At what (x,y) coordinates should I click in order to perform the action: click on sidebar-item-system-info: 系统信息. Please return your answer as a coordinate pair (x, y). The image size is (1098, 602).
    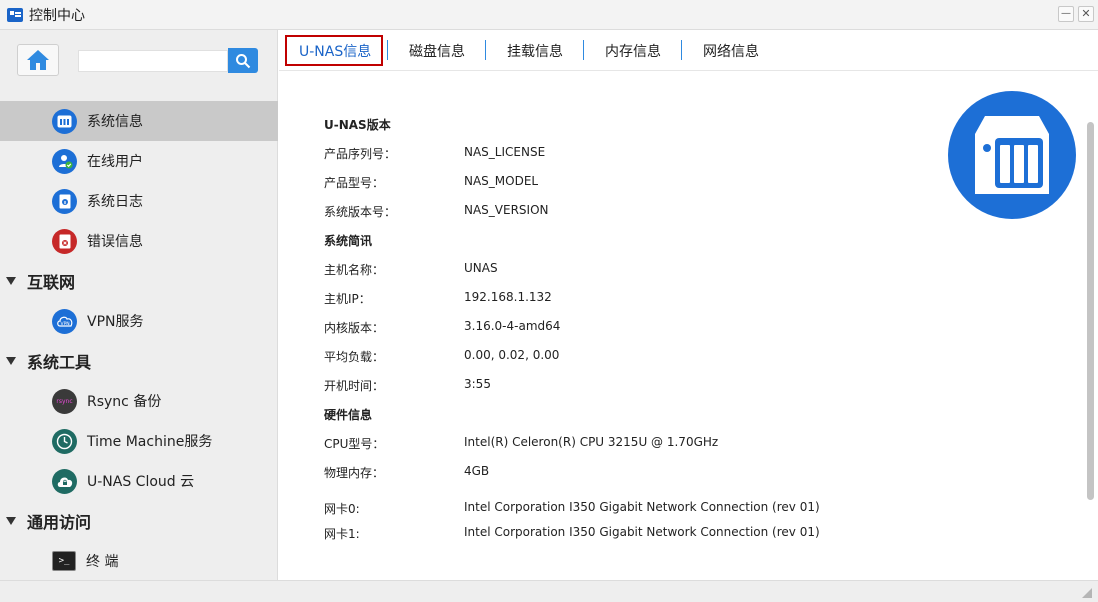
    Looking at the image, I should click on (139, 121).